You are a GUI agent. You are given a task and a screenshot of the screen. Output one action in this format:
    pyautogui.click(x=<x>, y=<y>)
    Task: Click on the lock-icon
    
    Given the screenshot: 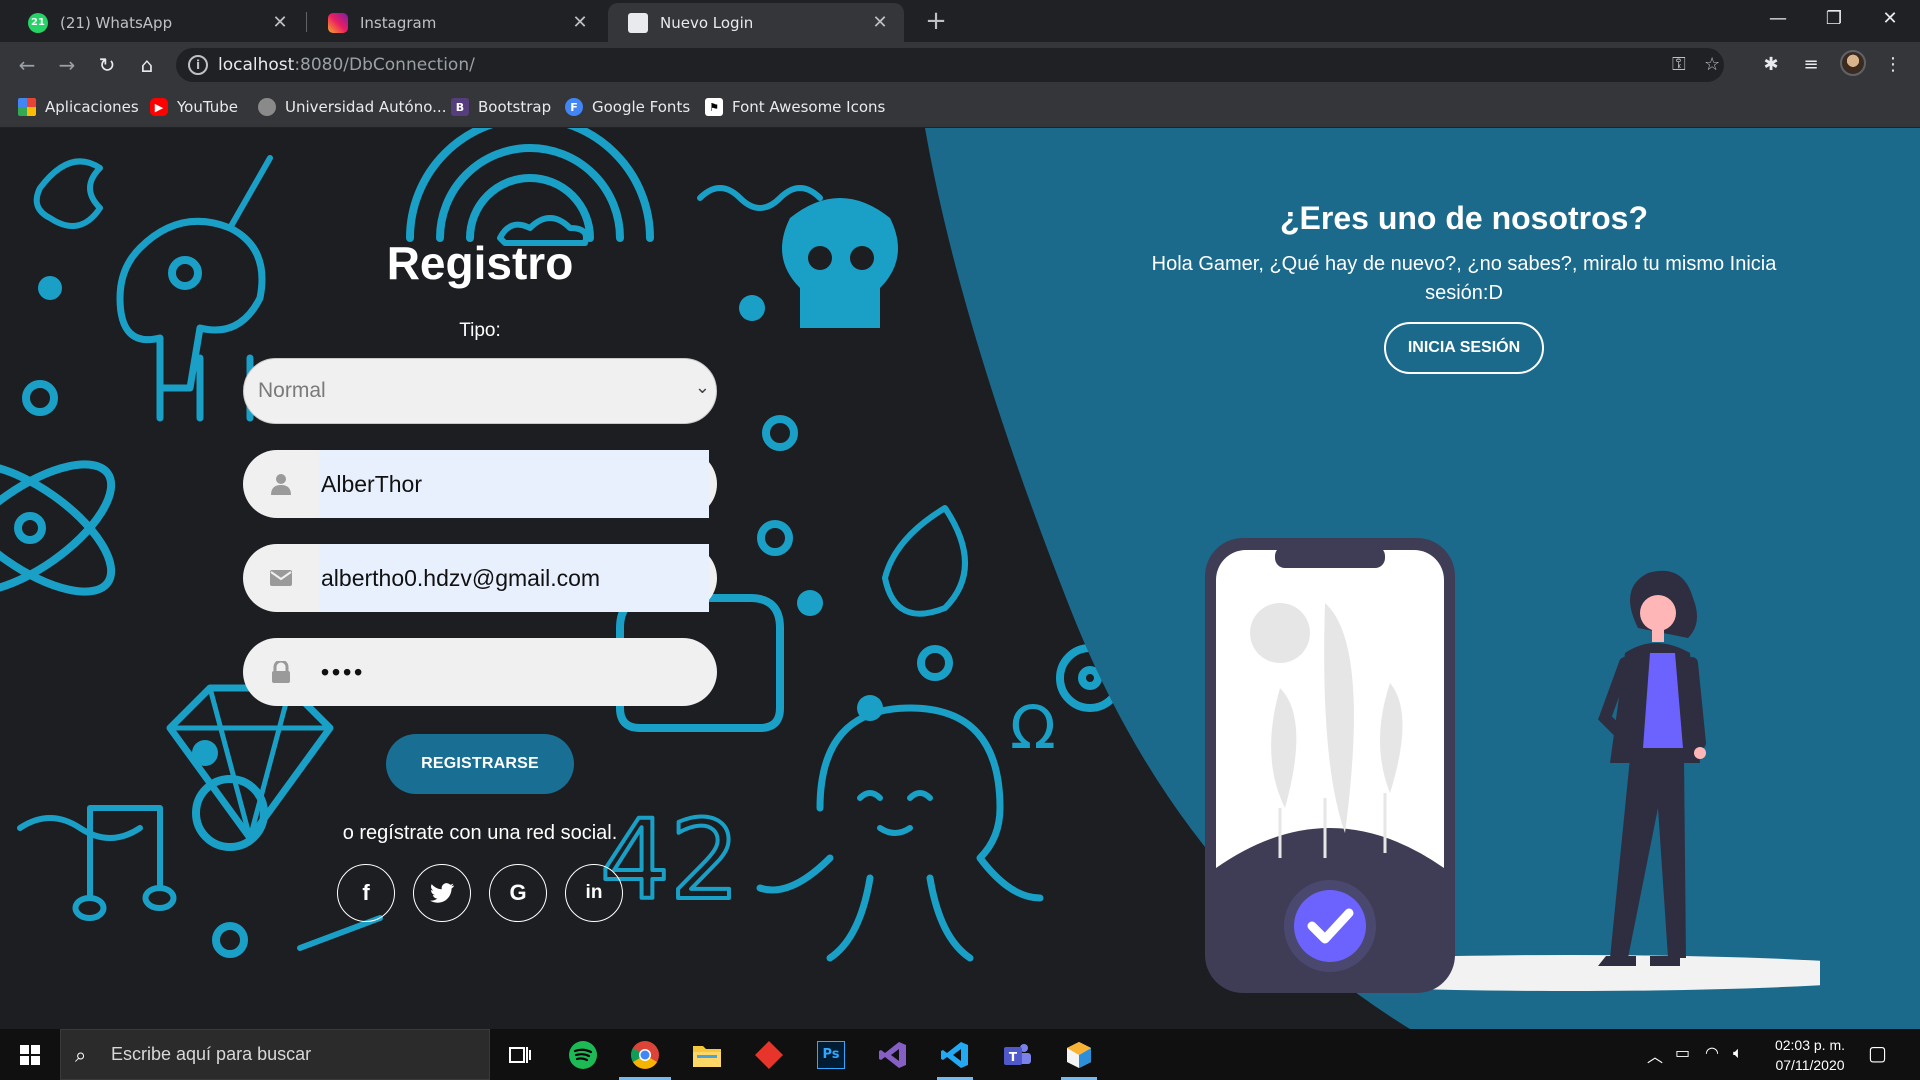 What is the action you would take?
    pyautogui.click(x=281, y=672)
    